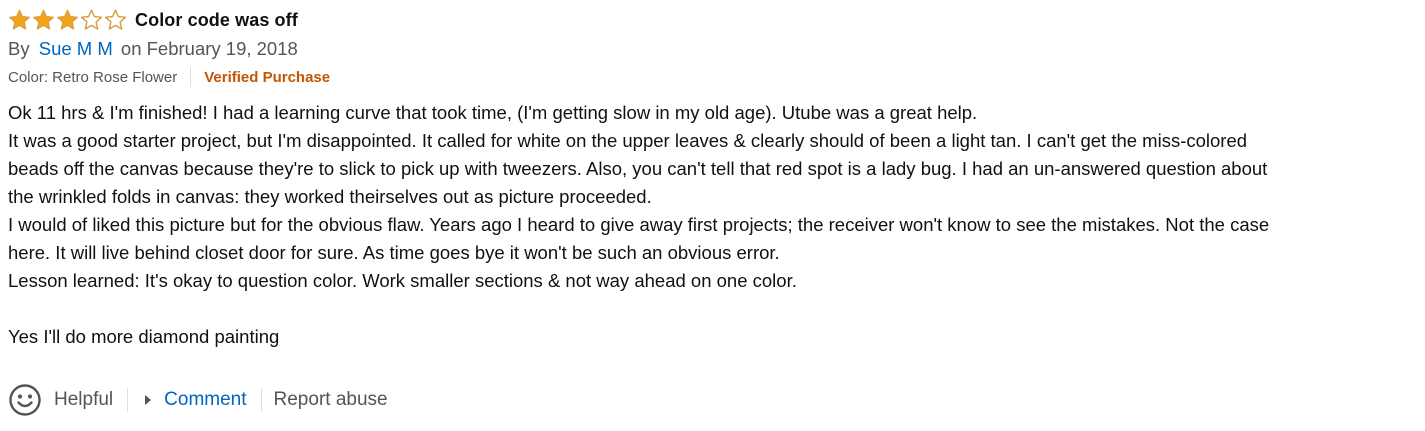 The width and height of the screenshot is (1425, 431). What do you see at coordinates (209, 48) in the screenshot?
I see `review-date: on February 19, 2018` at bounding box center [209, 48].